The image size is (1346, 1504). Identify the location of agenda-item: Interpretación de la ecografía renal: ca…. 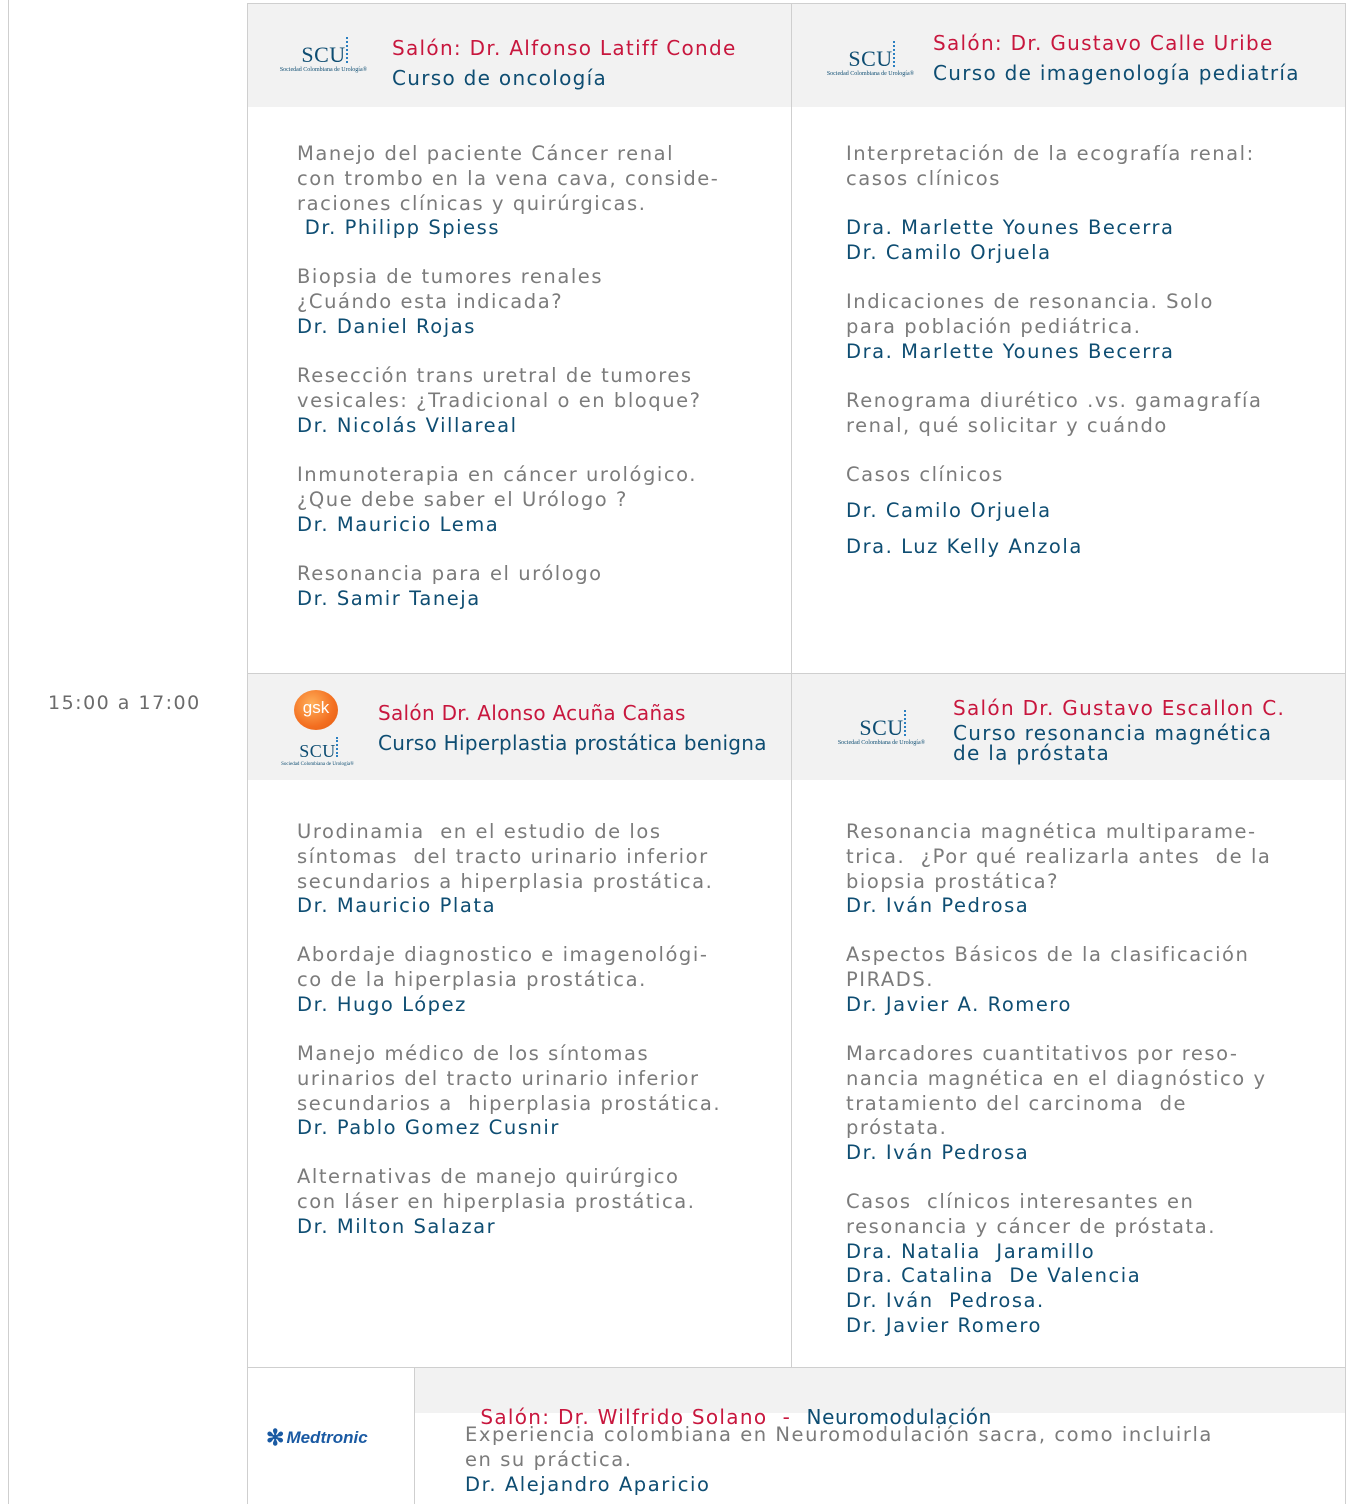
(1050, 203).